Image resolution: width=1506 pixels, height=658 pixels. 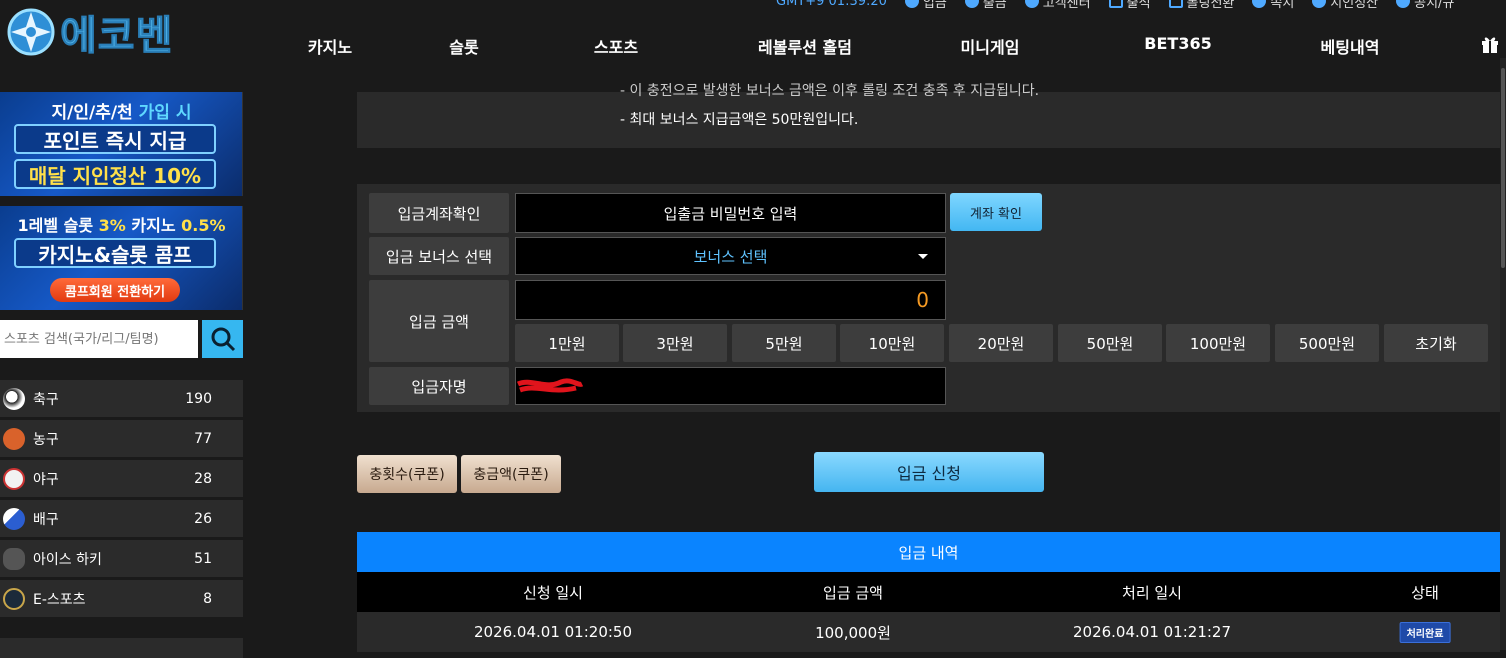 I want to click on amount-50k-button: 5만원, so click(x=784, y=343).